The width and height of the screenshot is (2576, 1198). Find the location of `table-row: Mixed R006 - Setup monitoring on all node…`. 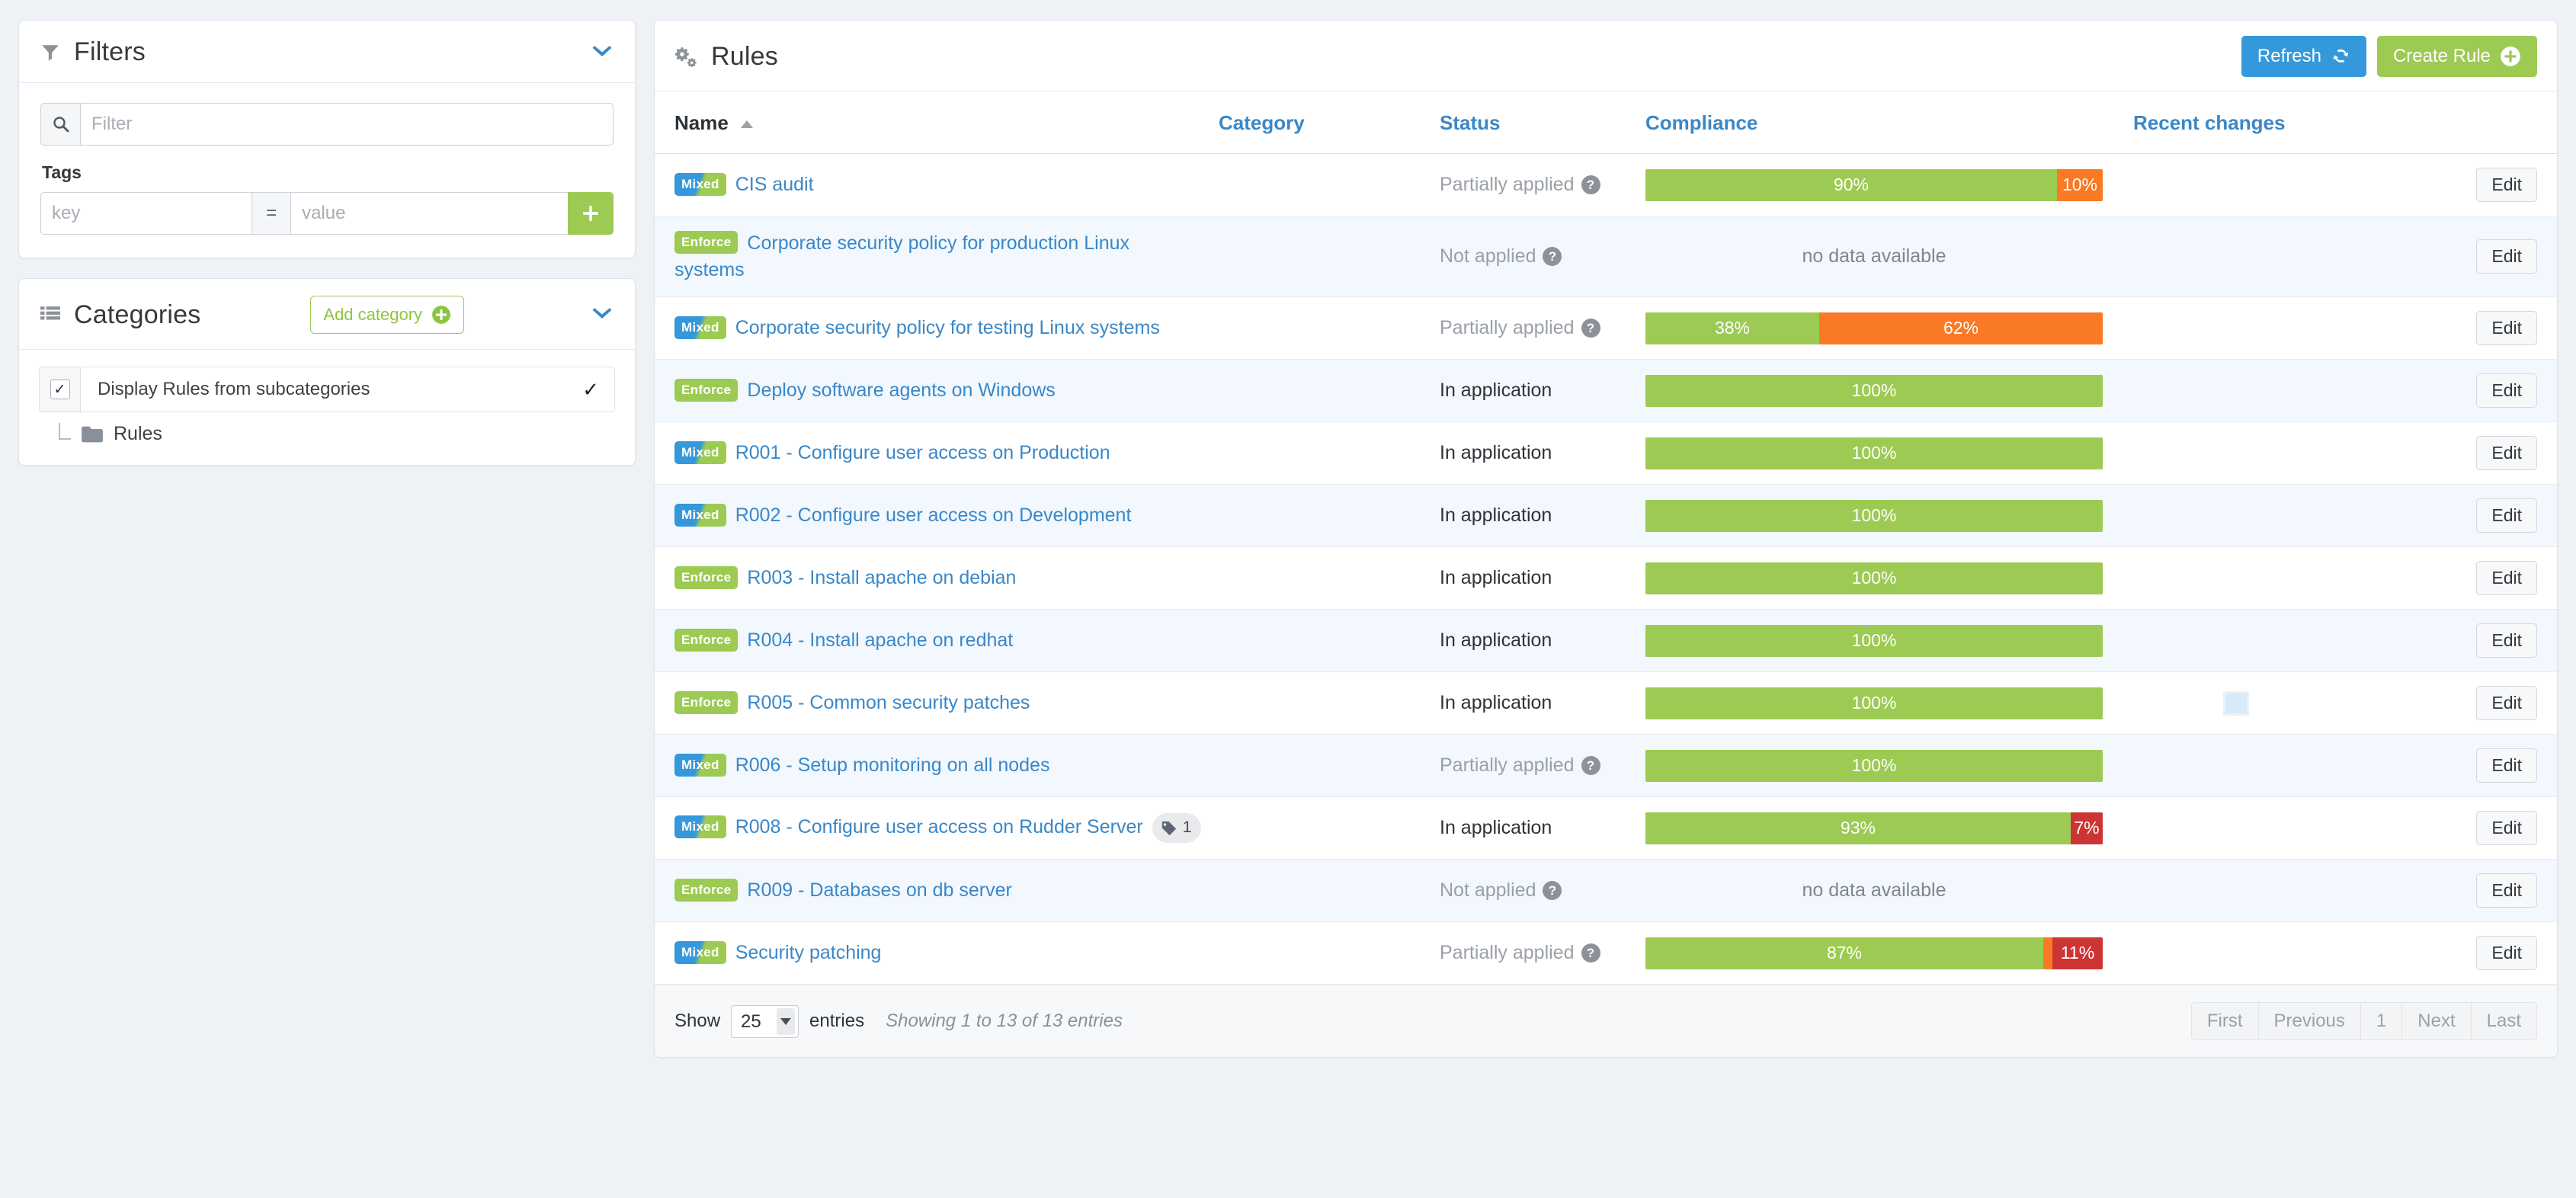

table-row: Mixed R006 - Setup monitoring on all node… is located at coordinates (1606, 765).